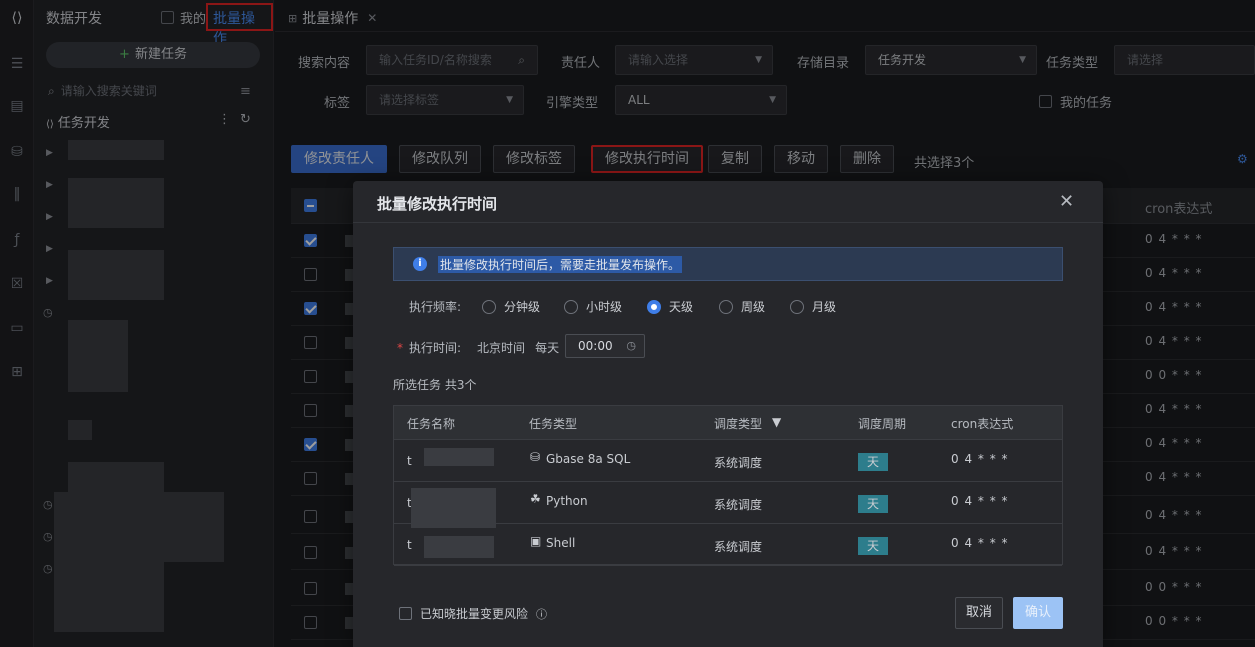  I want to click on frequency-option: 小时级, so click(593, 306).